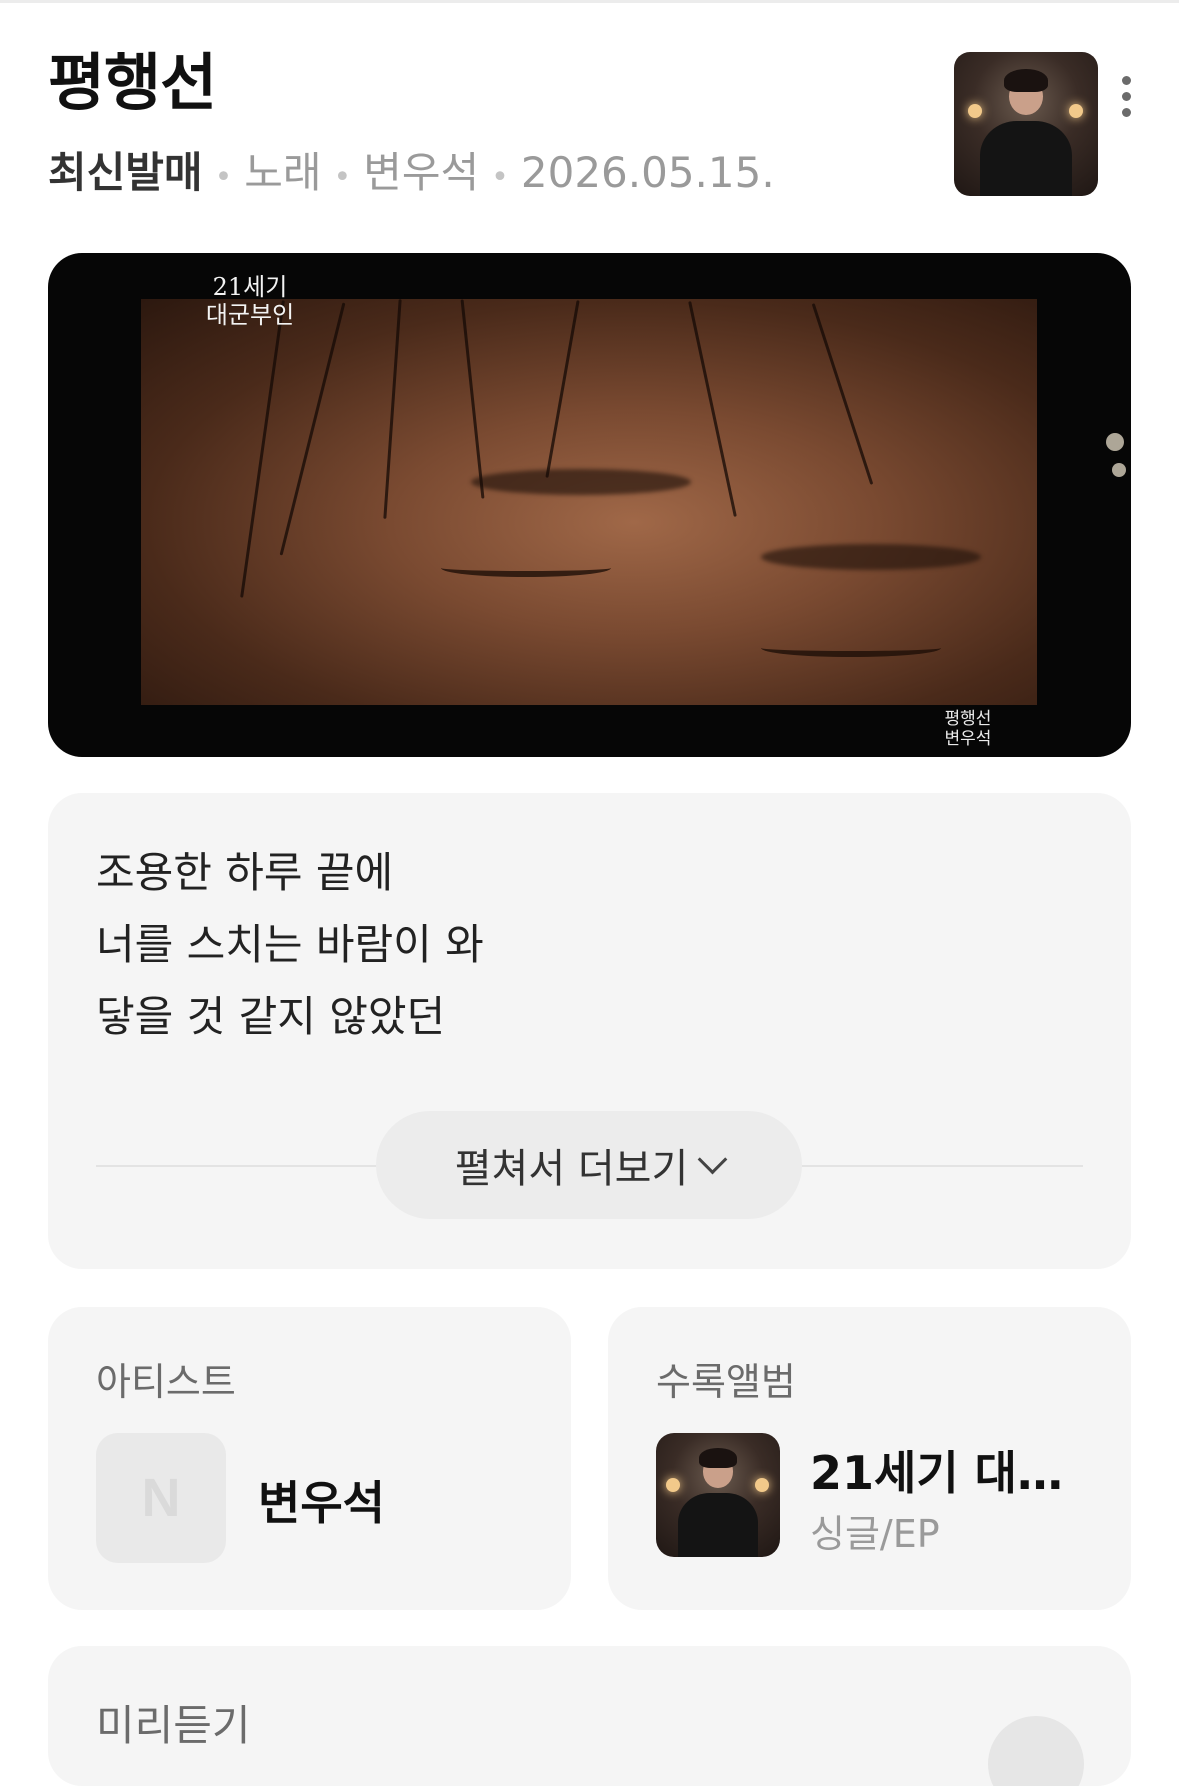 The height and width of the screenshot is (1786, 1179). What do you see at coordinates (647, 172) in the screenshot?
I see `release-date: 2026.05.15.` at bounding box center [647, 172].